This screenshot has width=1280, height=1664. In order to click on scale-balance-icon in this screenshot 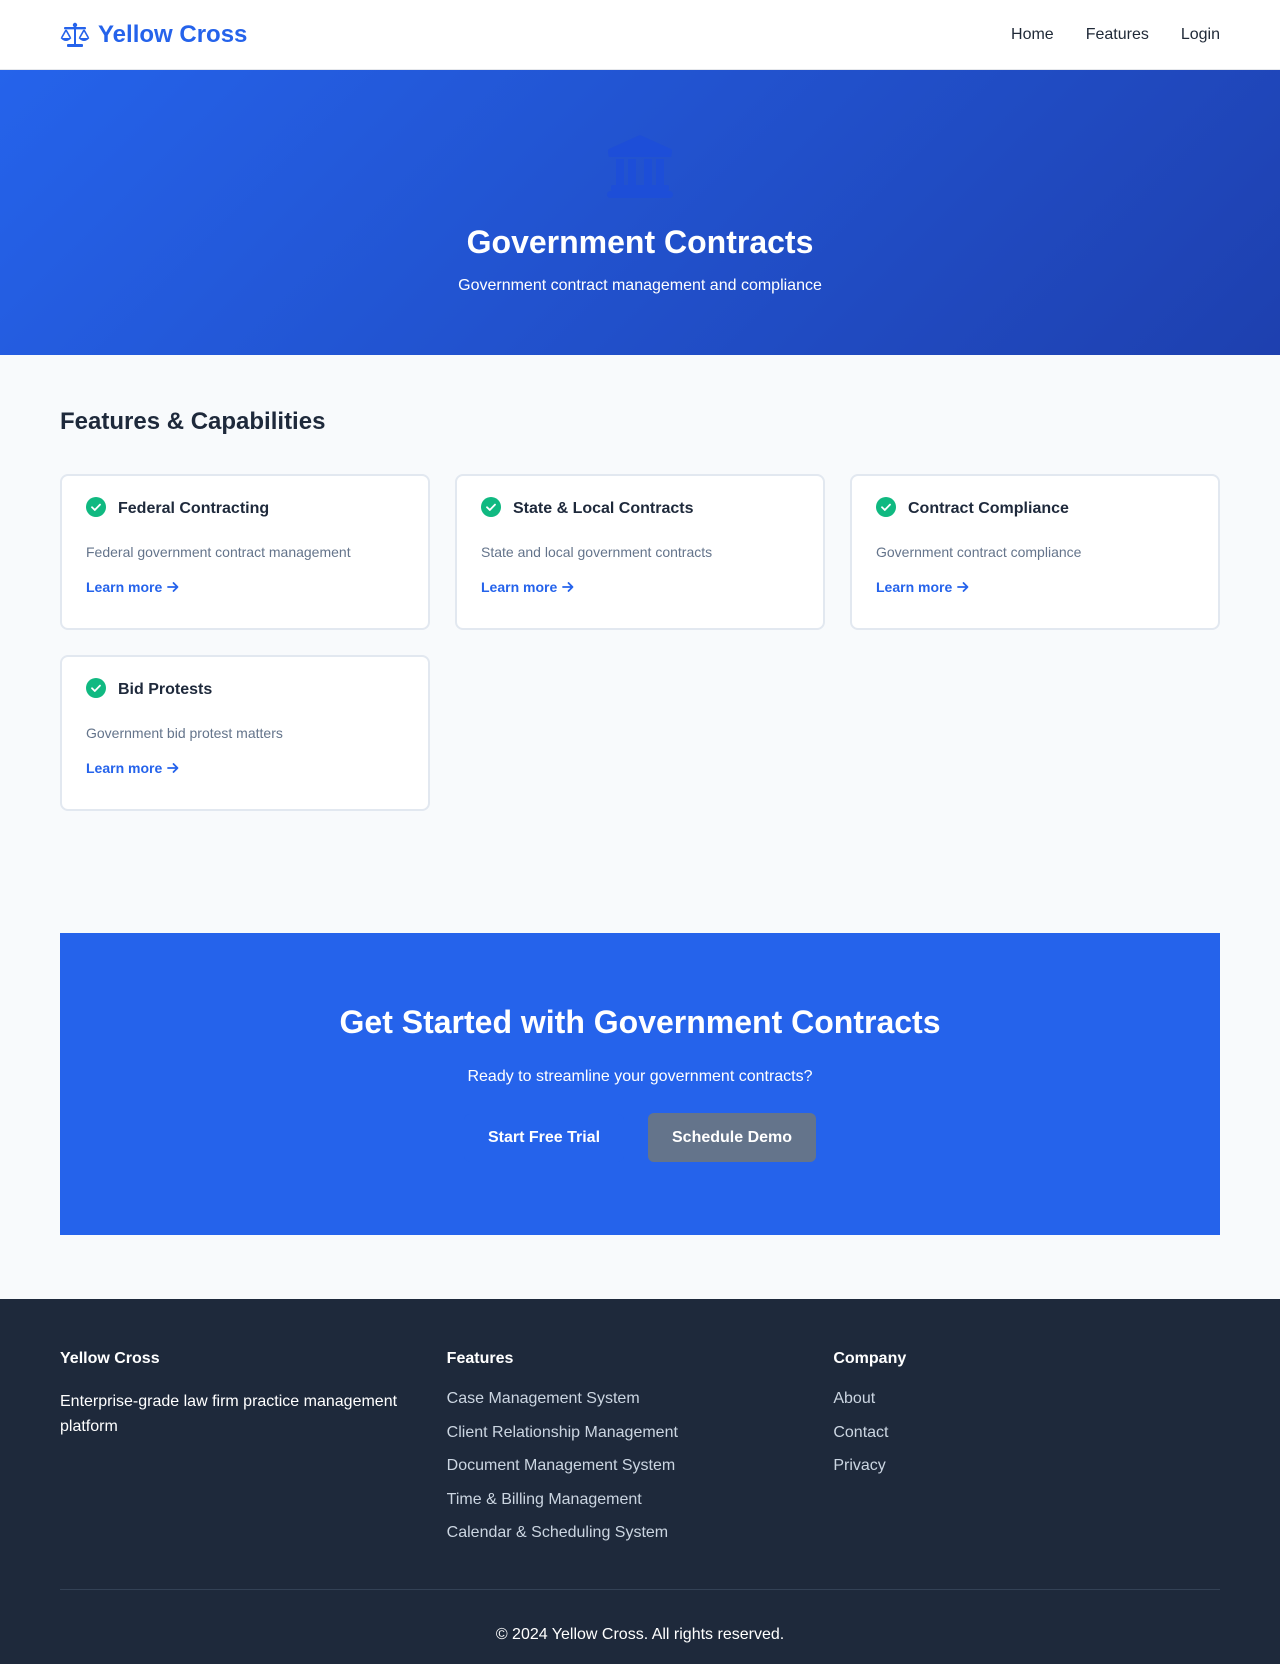, I will do `click(75, 35)`.